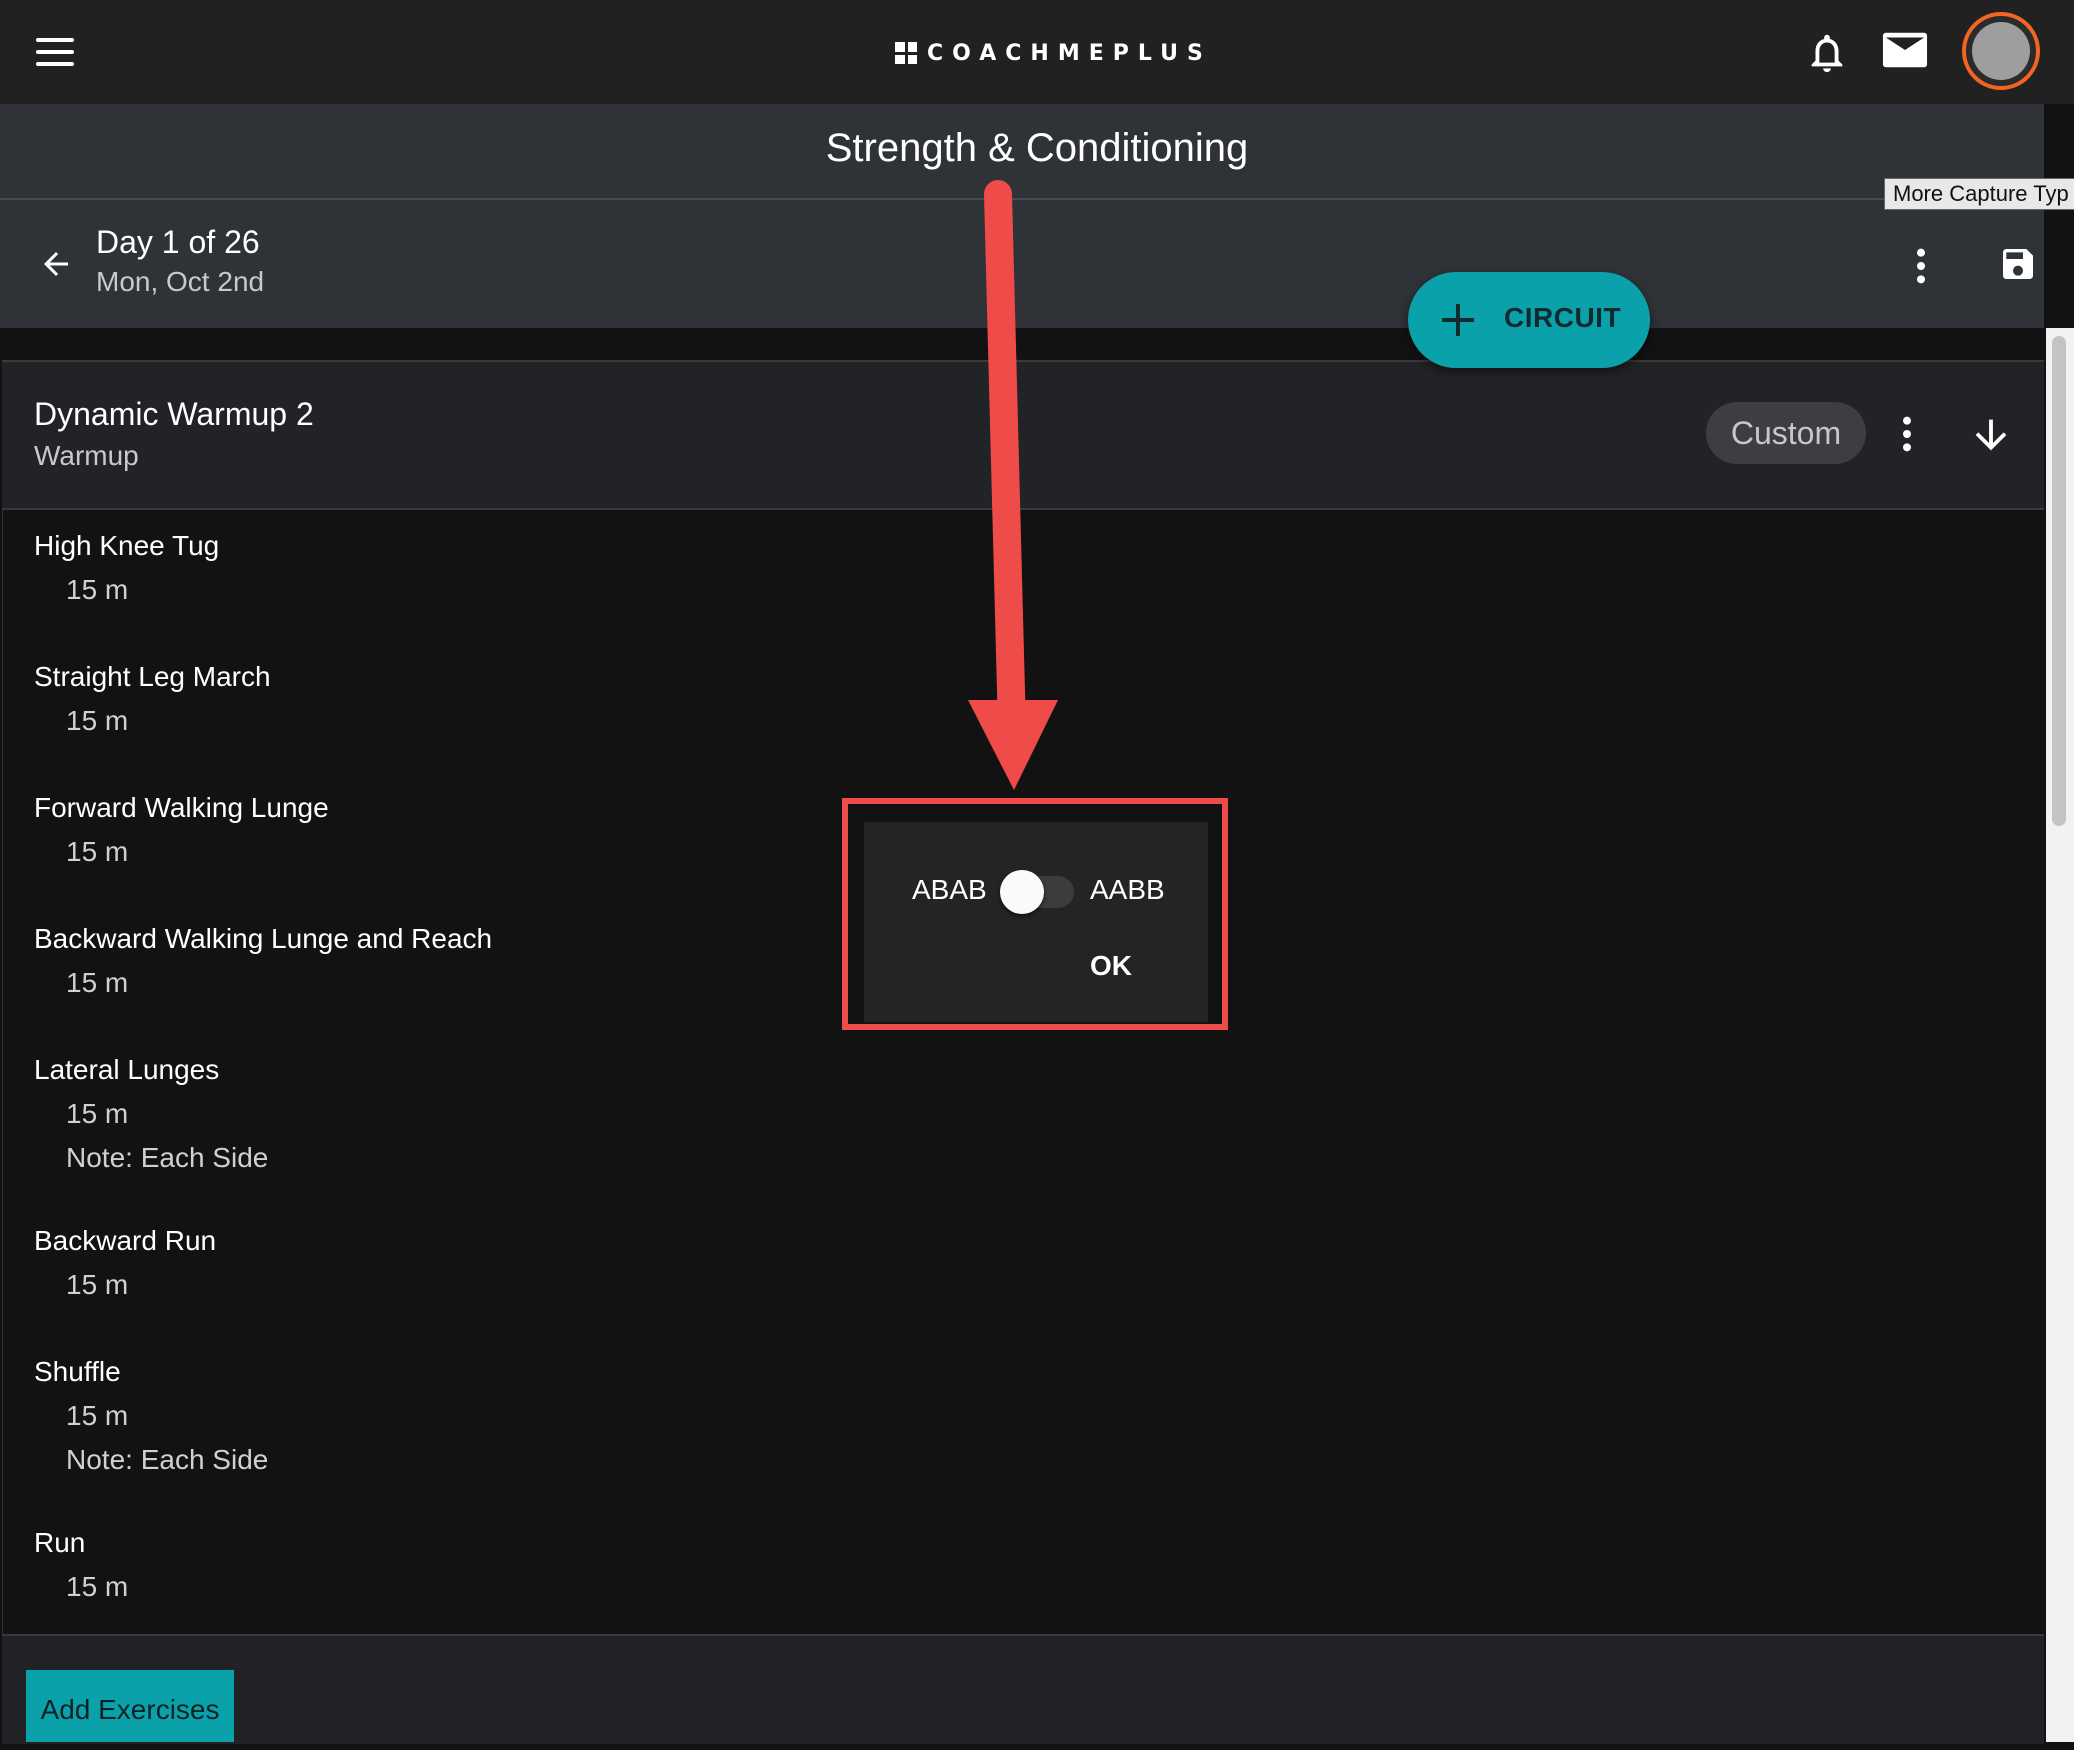 The image size is (2074, 1750). What do you see at coordinates (1036, 922) in the screenshot?
I see `circuit-order-dialog` at bounding box center [1036, 922].